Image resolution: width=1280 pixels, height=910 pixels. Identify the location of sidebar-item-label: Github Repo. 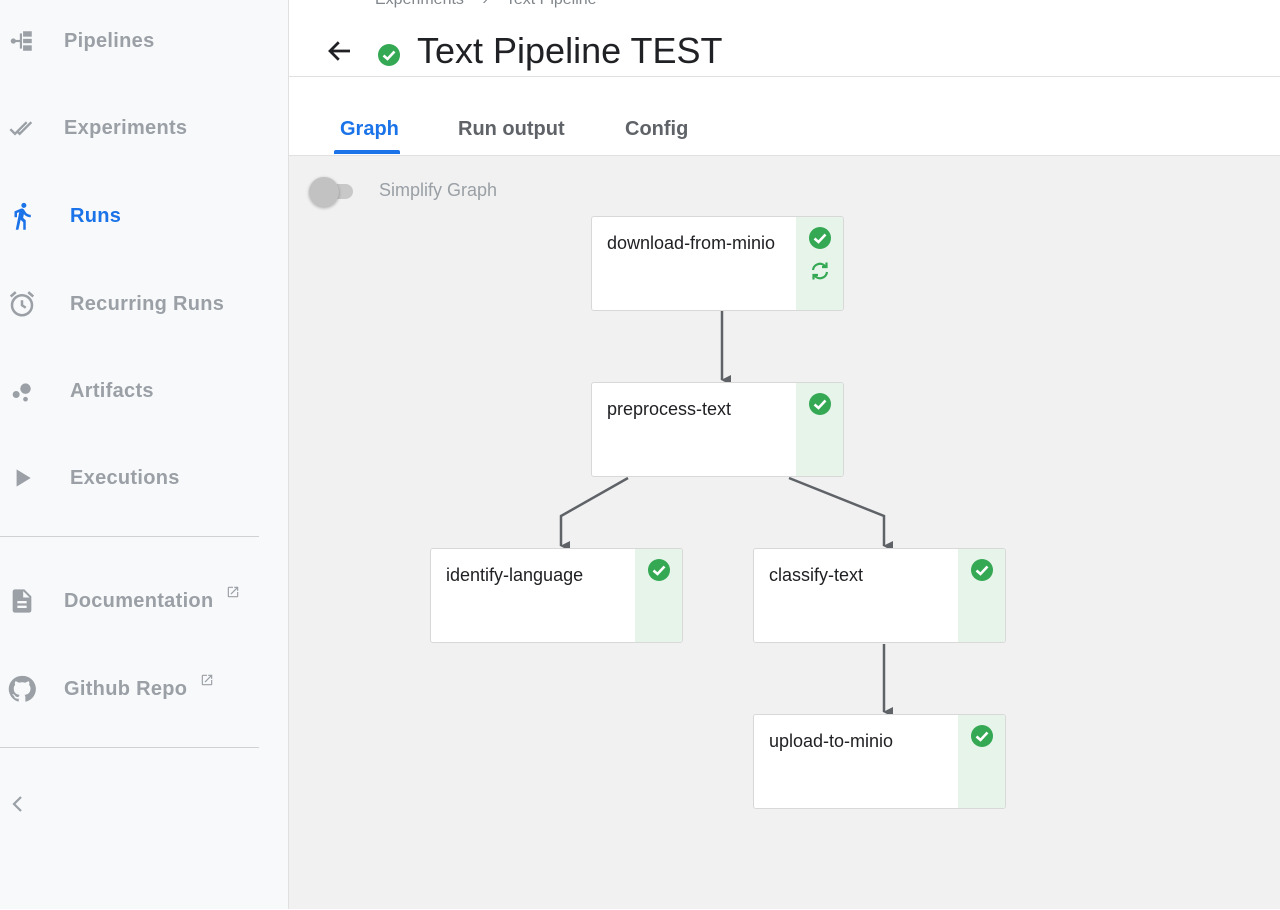
(126, 688).